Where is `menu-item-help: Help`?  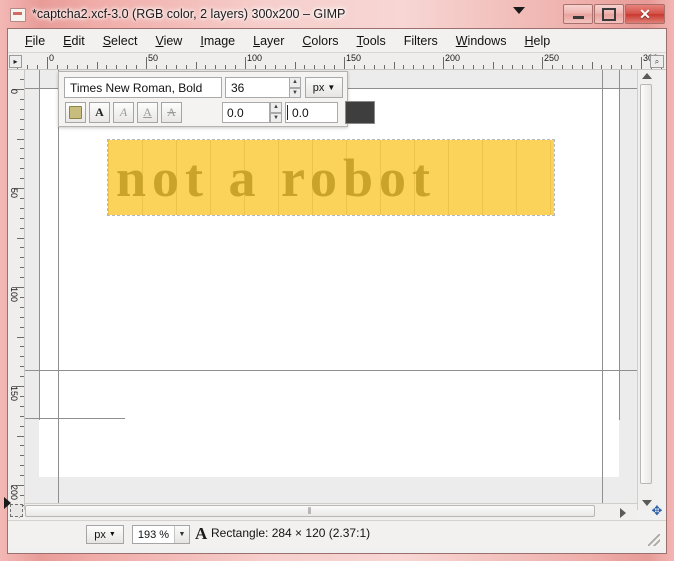
menu-item-help: Help is located at coordinates (537, 41).